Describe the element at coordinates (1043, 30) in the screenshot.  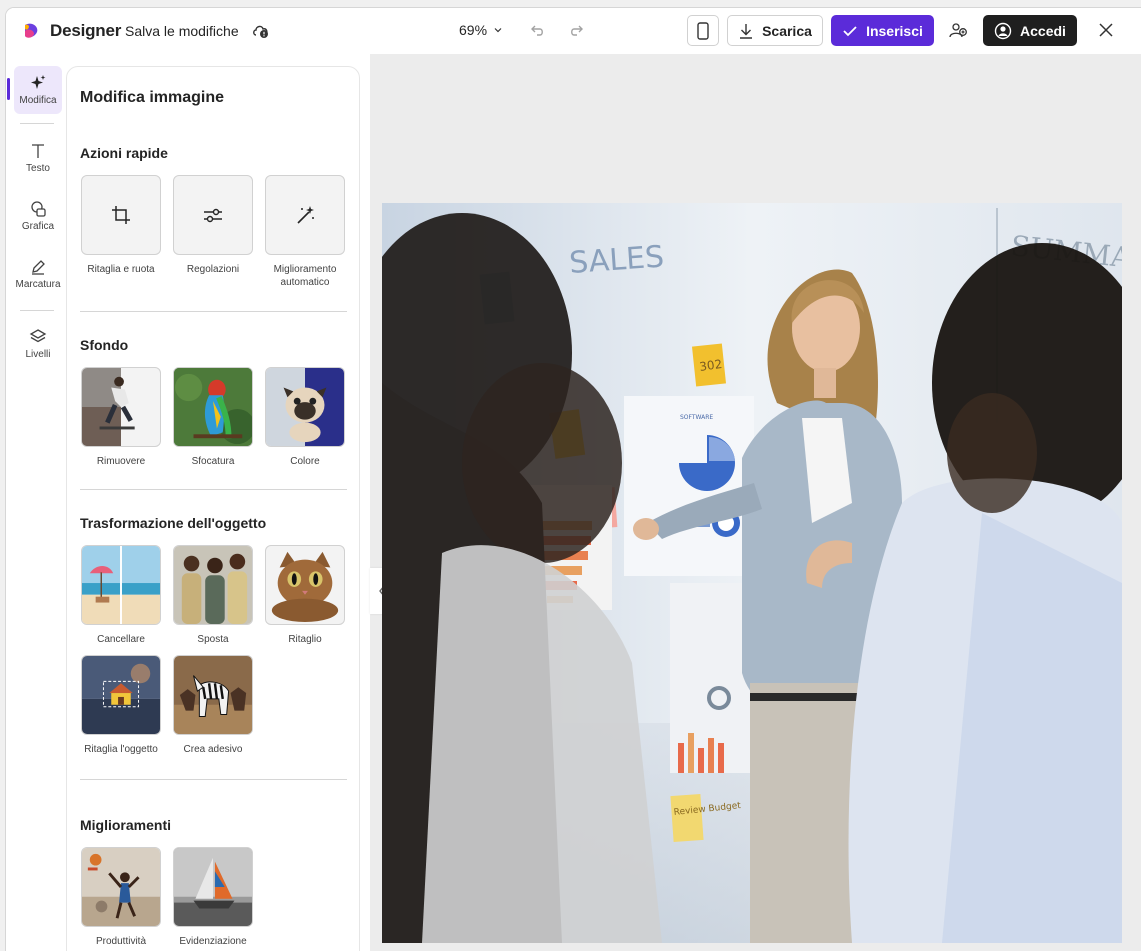
I see `sign-in-label: Accedi` at that location.